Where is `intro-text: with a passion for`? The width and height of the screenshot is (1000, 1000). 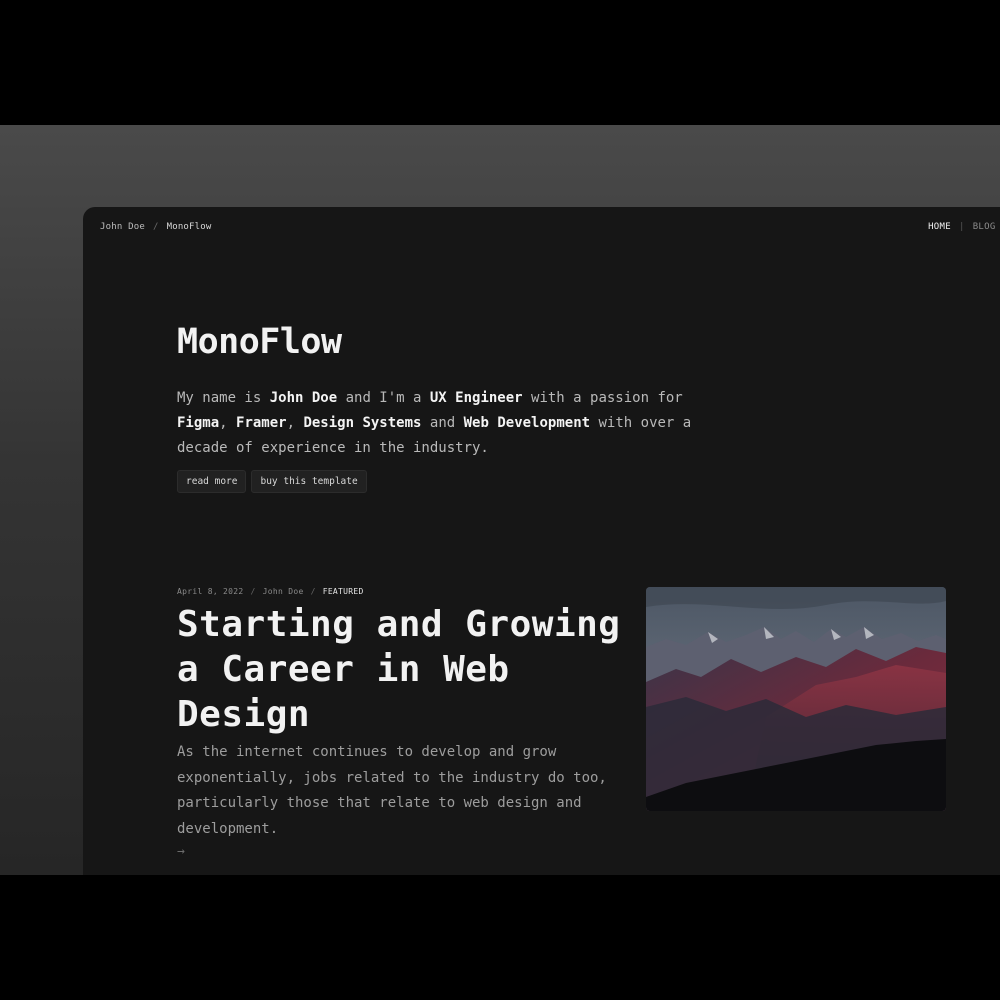
intro-text: with a passion for is located at coordinates (602, 398).